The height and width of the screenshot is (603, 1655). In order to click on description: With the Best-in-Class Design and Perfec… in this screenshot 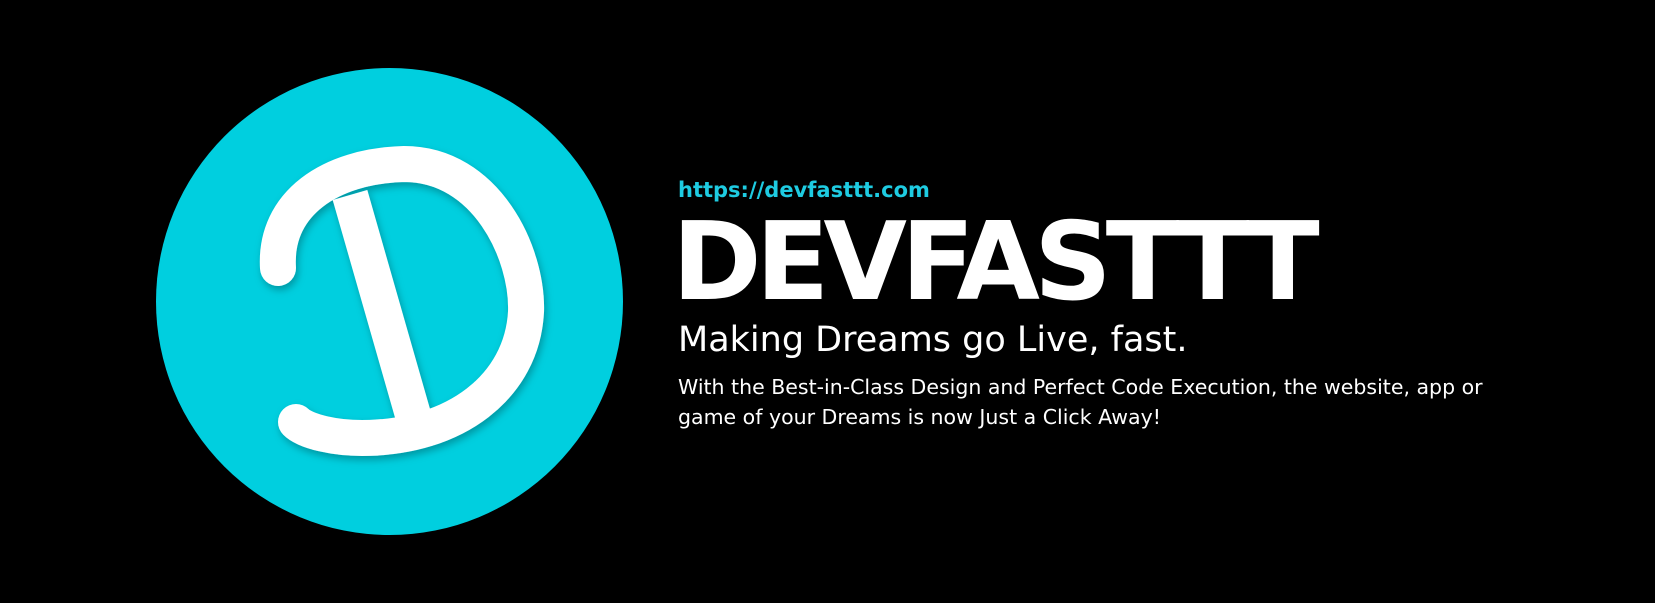, I will do `click(1080, 402)`.